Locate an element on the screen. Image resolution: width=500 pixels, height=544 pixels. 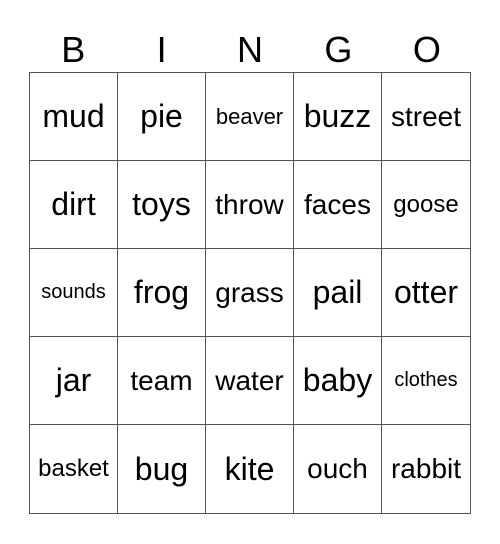
bingo-cell: toys is located at coordinates (162, 205).